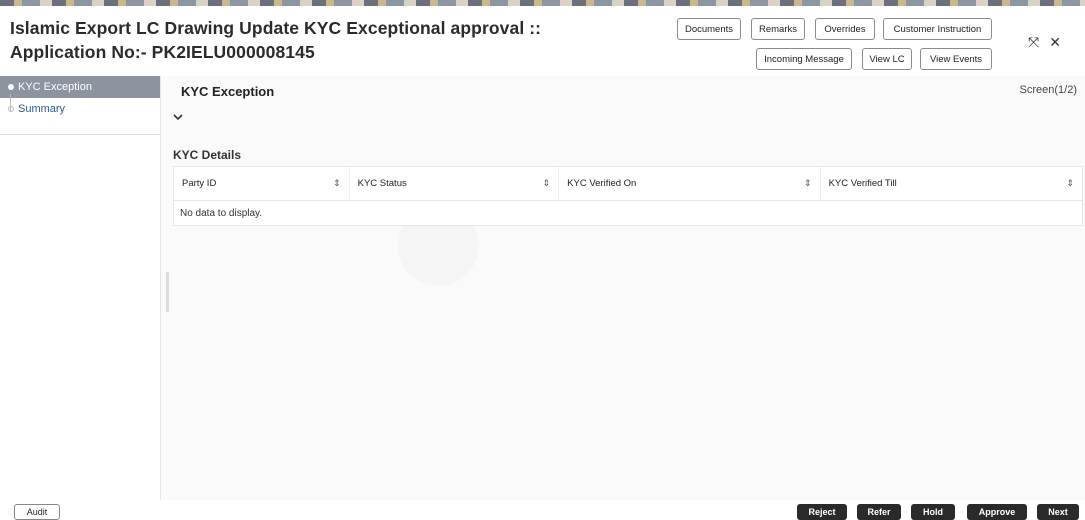  Describe the element at coordinates (80, 288) in the screenshot. I see `sidebar: KYC Exception Summary` at that location.